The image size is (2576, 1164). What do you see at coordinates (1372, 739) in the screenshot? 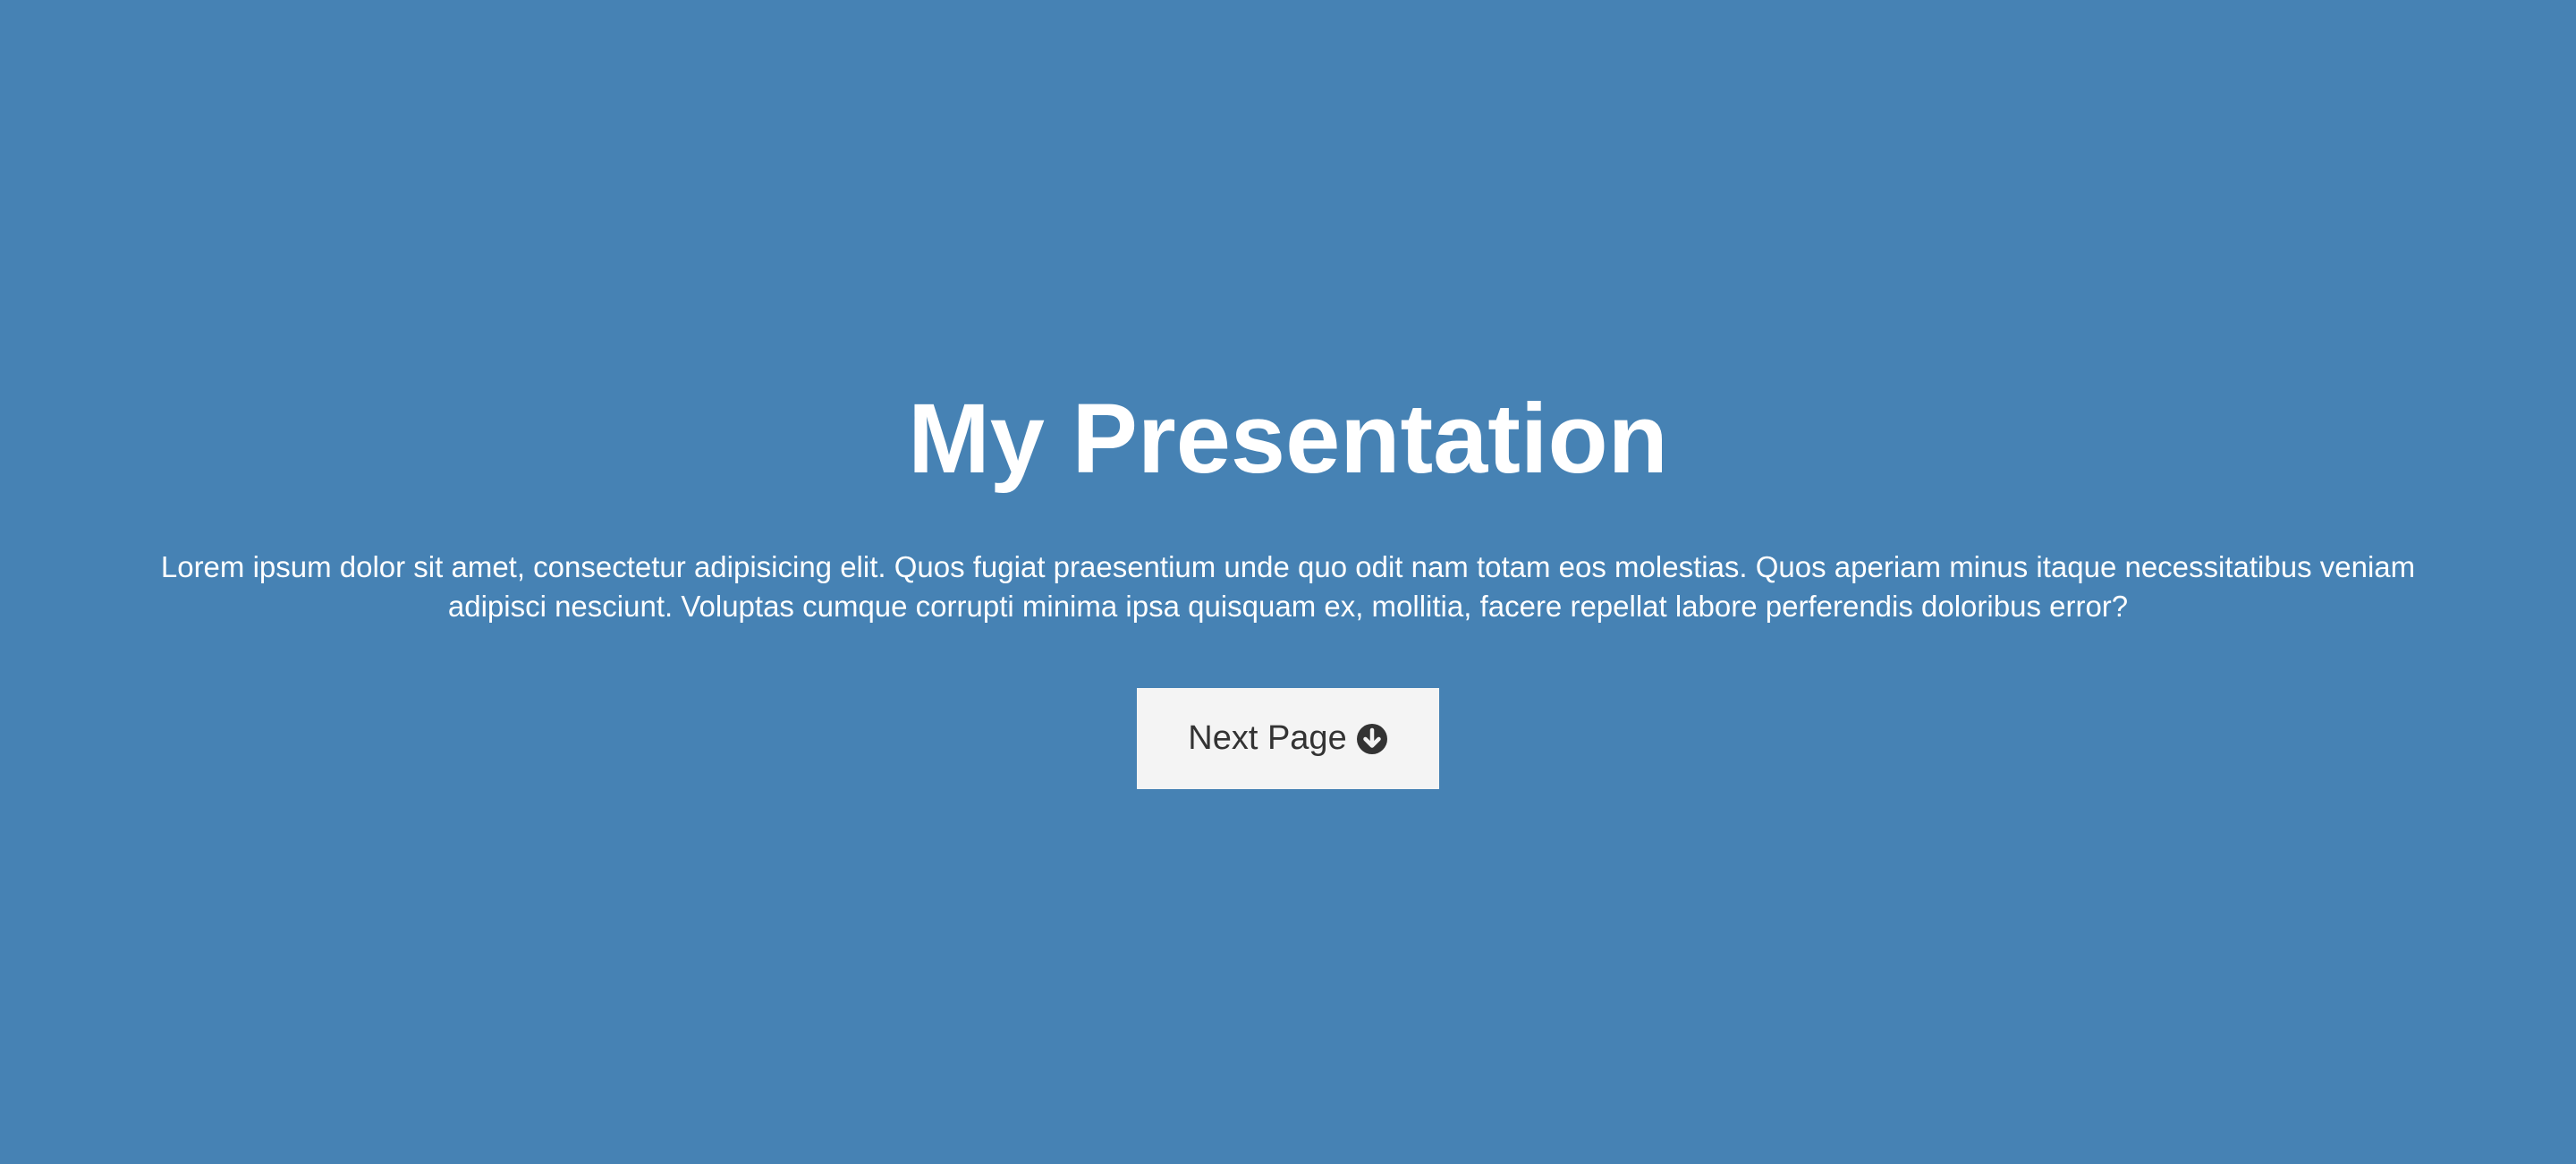
I see `arrow-circle-down-icon` at bounding box center [1372, 739].